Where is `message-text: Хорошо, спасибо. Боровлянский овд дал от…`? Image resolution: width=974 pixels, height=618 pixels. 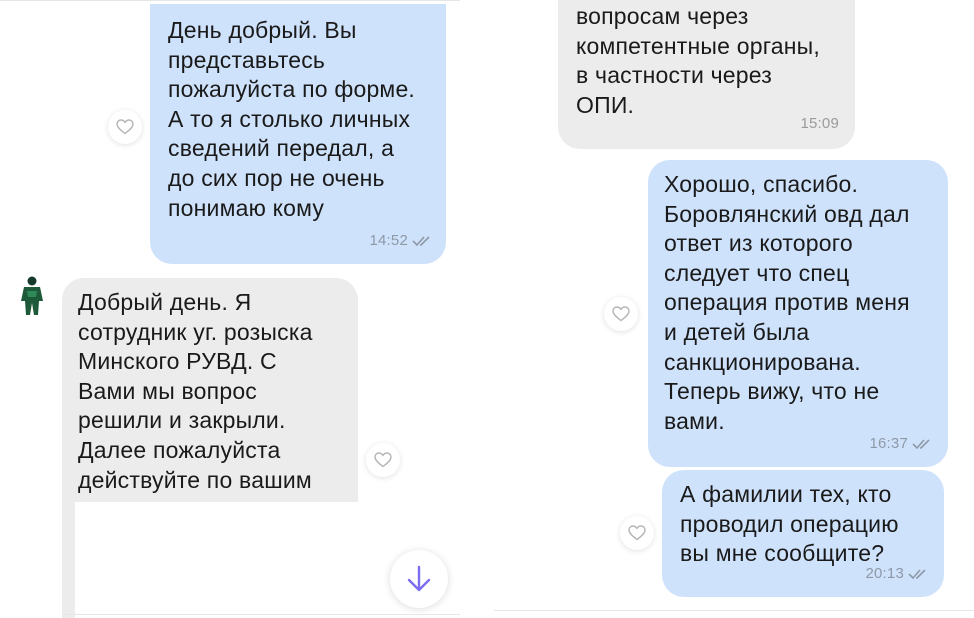
message-text: Хорошо, спасибо. Боровлянский овд дал от… is located at coordinates (787, 302).